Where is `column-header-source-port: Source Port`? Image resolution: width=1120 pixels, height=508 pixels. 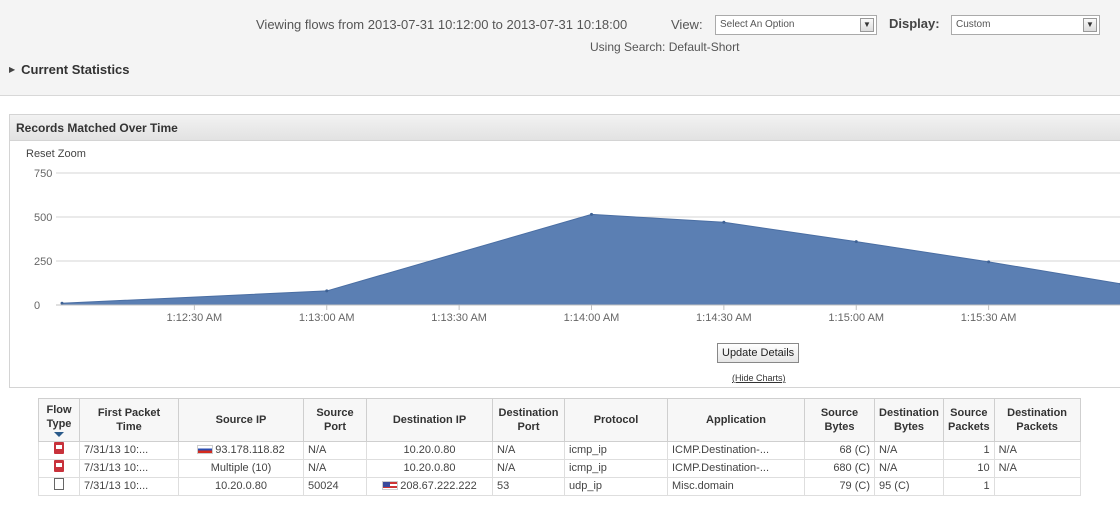 column-header-source-port: Source Port is located at coordinates (335, 420).